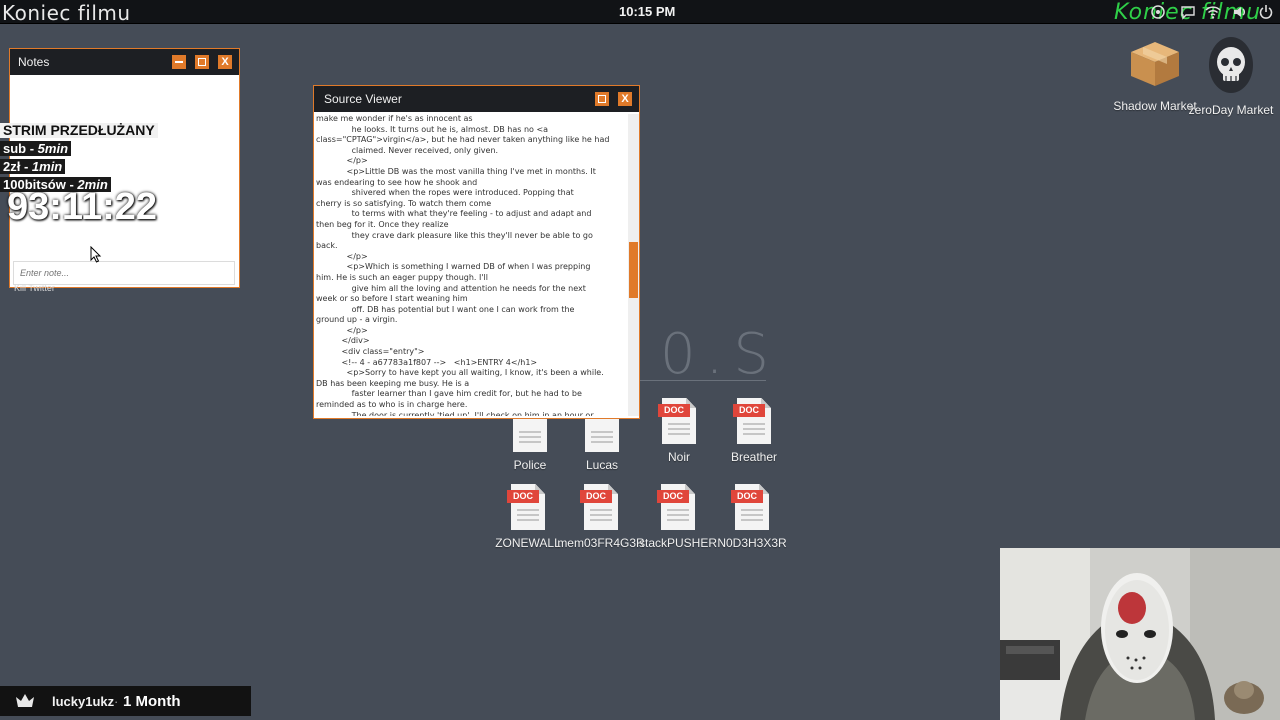 Image resolution: width=1280 pixels, height=720 pixels. Describe the element at coordinates (34, 288) in the screenshot. I see `desktop-label-under-notes: Kill Twitter` at that location.